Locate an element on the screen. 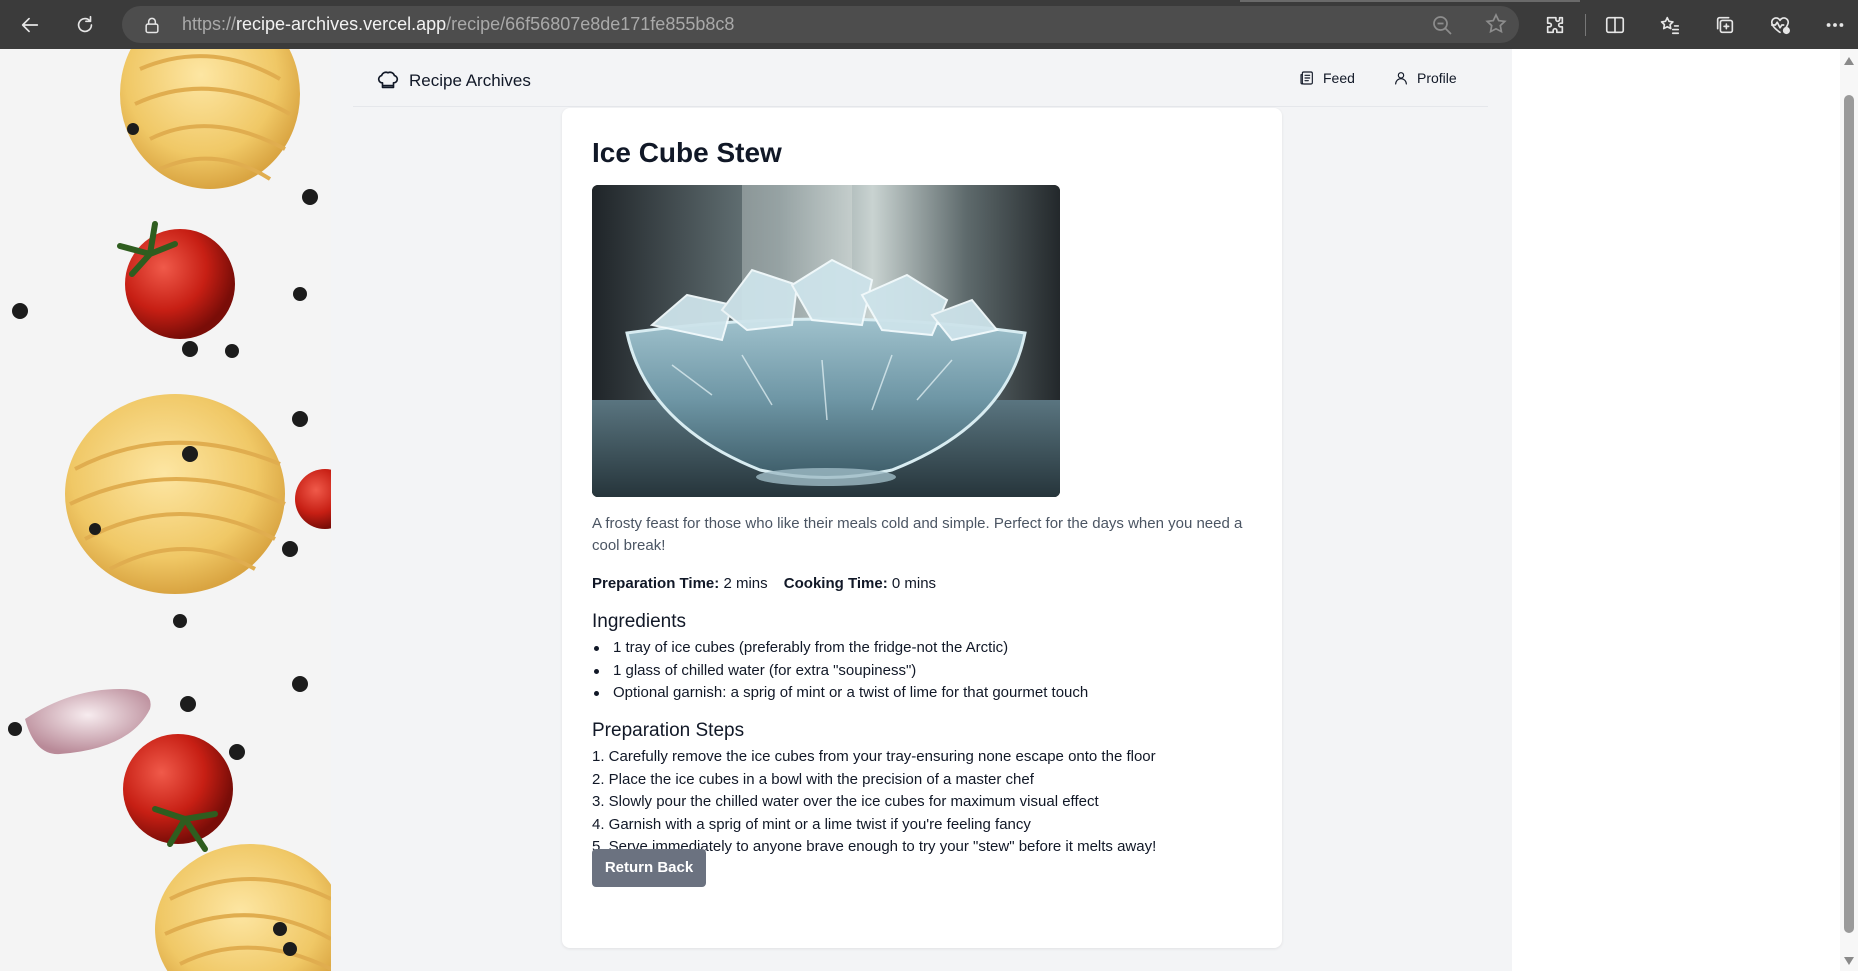 This screenshot has width=1858, height=971. split-screen-icon is located at coordinates (1615, 25).